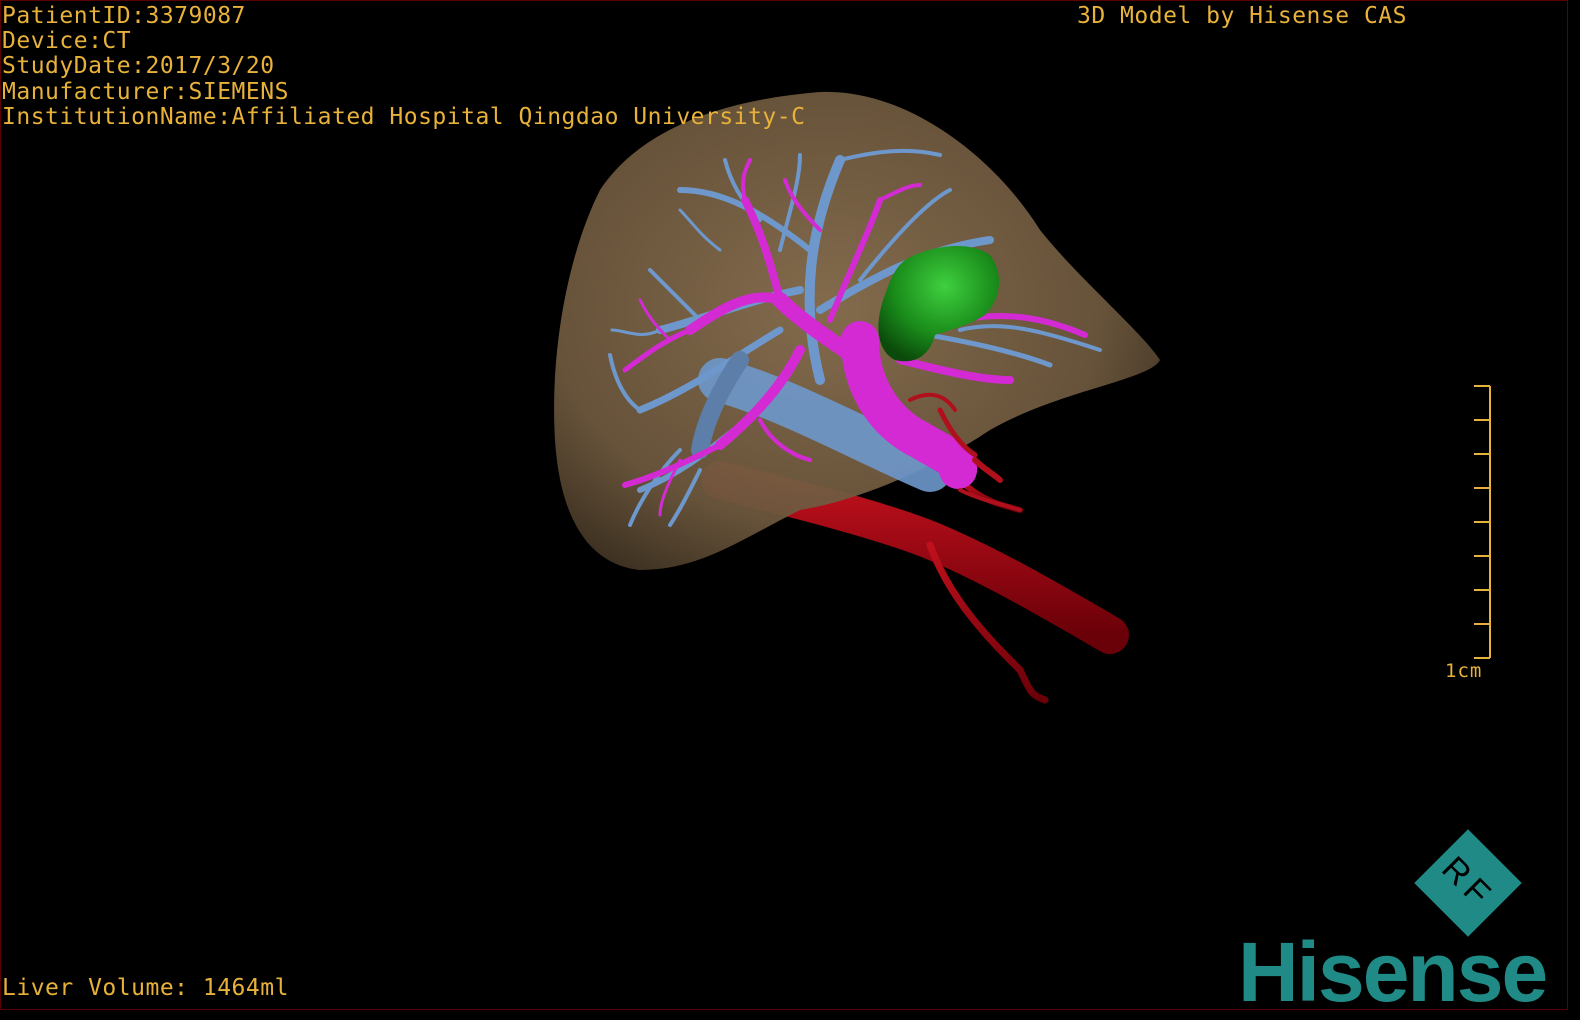  Describe the element at coordinates (124, 16) in the screenshot. I see `patient-id: PatientID:3379087` at that location.